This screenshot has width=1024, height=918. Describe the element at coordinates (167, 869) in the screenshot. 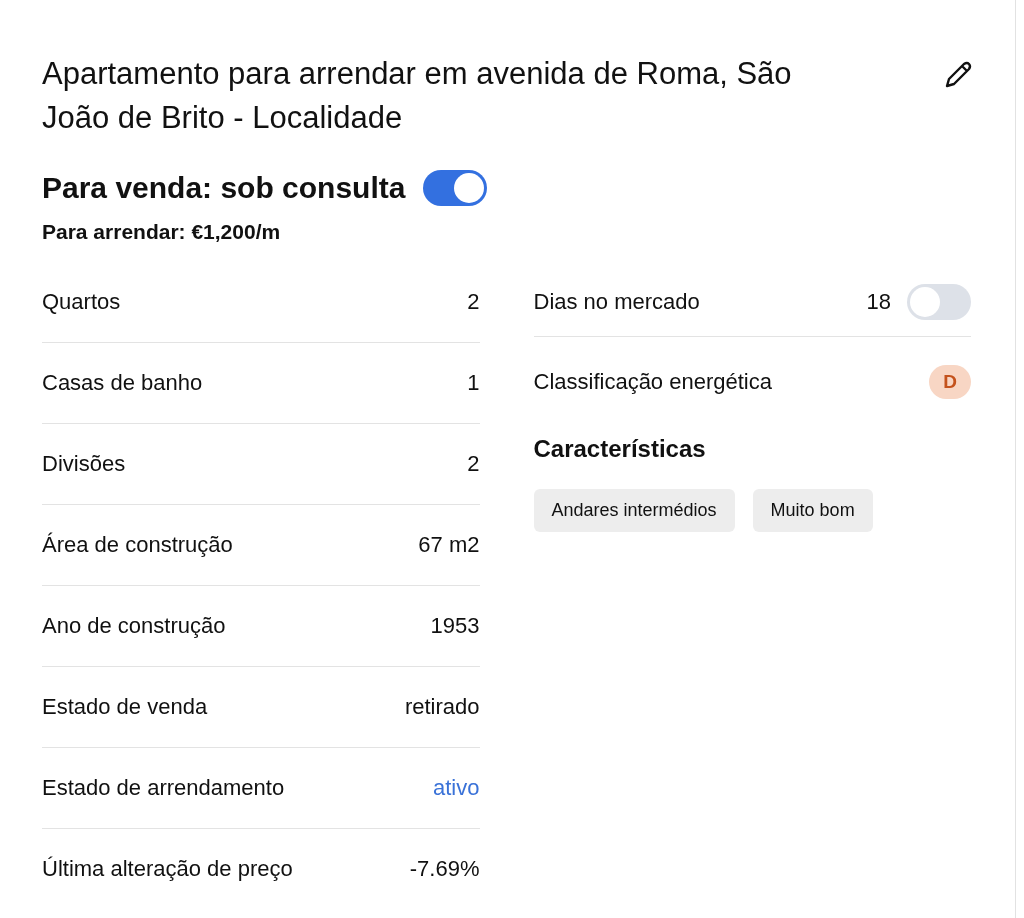

I see `detail-label: Última alteração de preço` at that location.